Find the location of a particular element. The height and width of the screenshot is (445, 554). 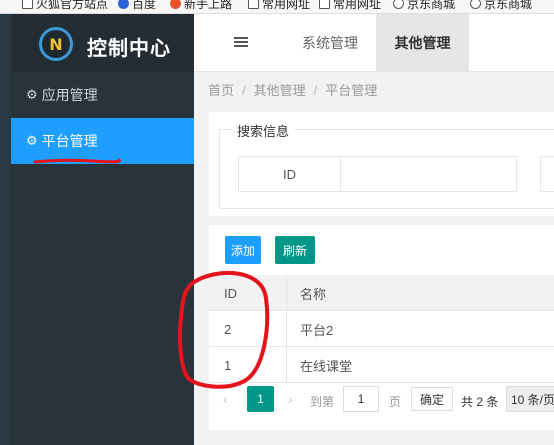

bookmark-item: 百度 is located at coordinates (137, 6).